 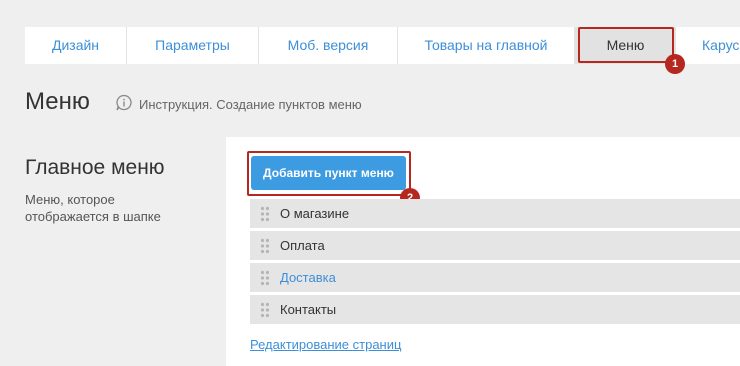 What do you see at coordinates (95, 167) in the screenshot?
I see `section-title: Главное меню` at bounding box center [95, 167].